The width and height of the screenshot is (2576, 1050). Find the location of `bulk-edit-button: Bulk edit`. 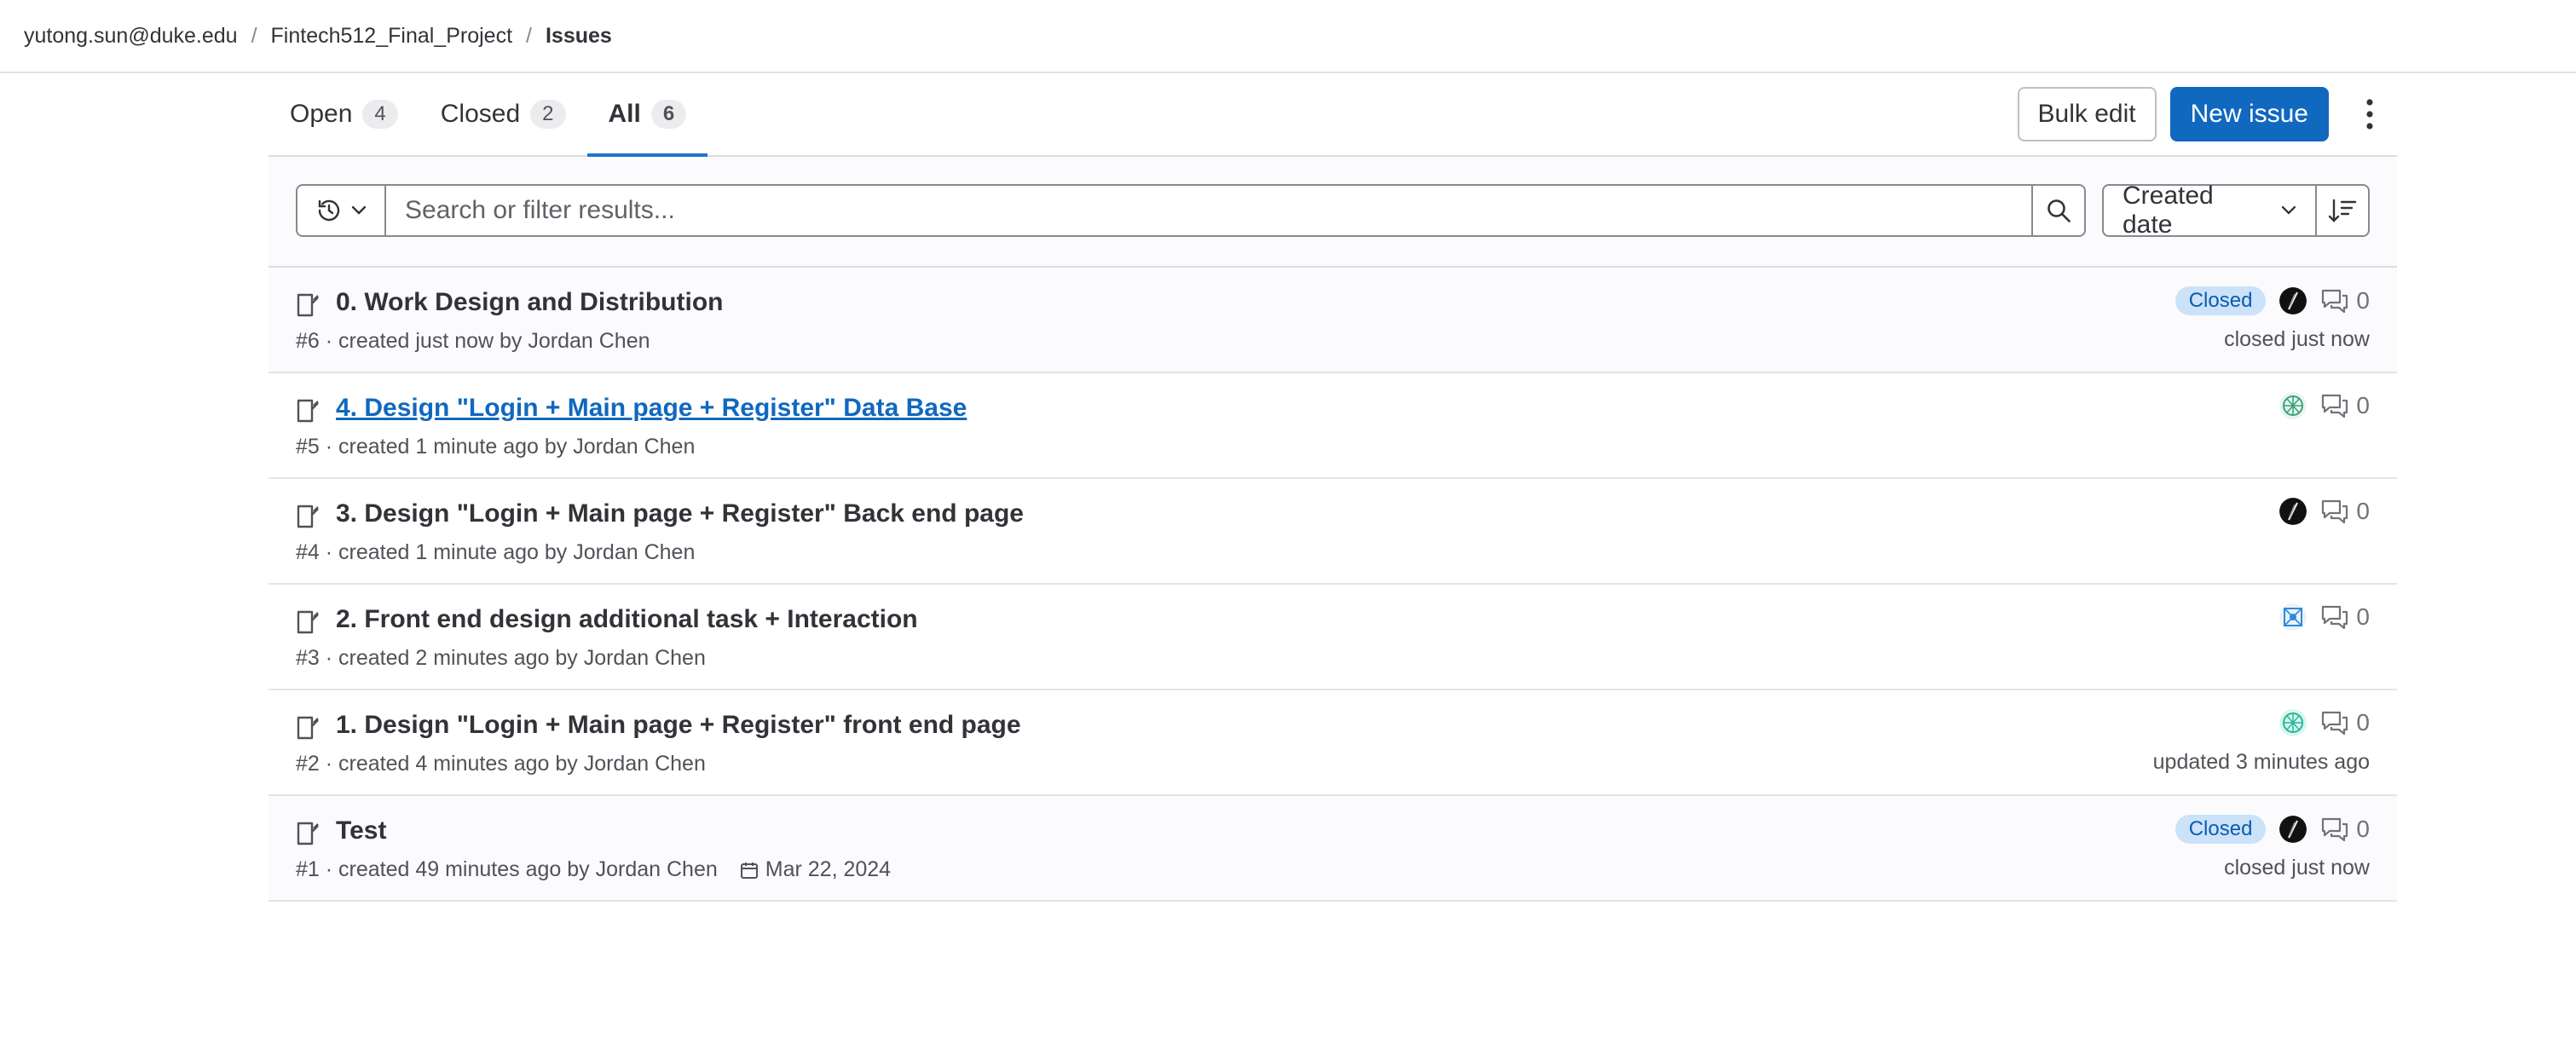

bulk-edit-button: Bulk edit is located at coordinates (2087, 114).